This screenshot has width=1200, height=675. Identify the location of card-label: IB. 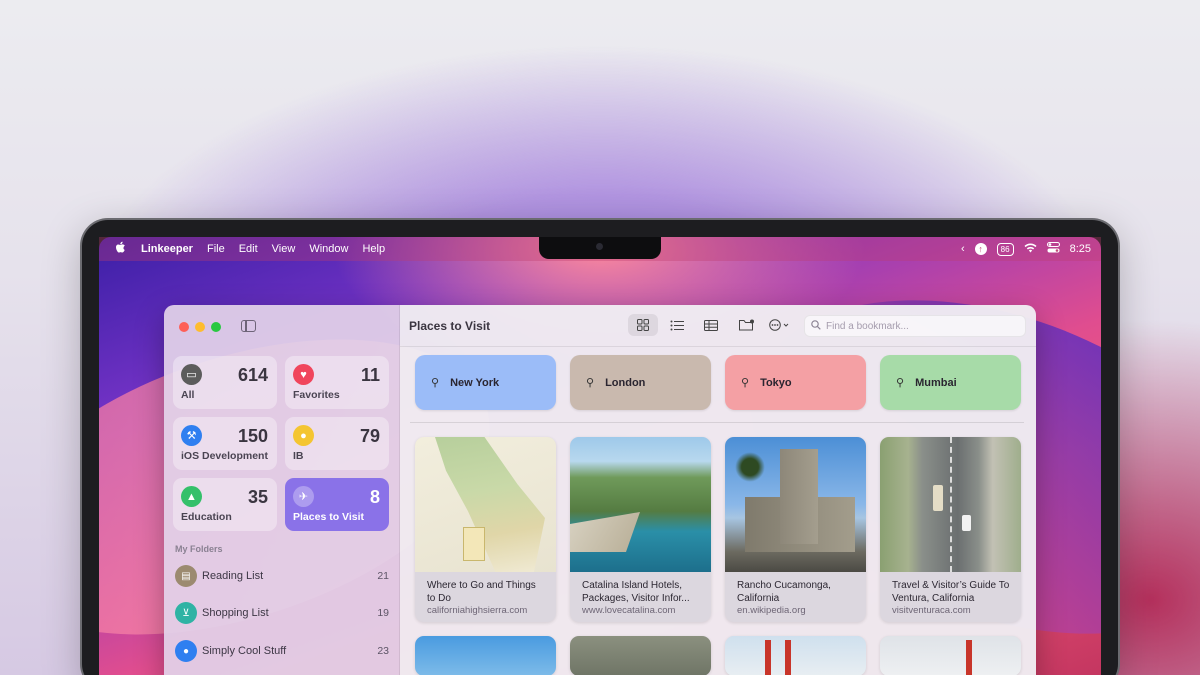
(298, 456).